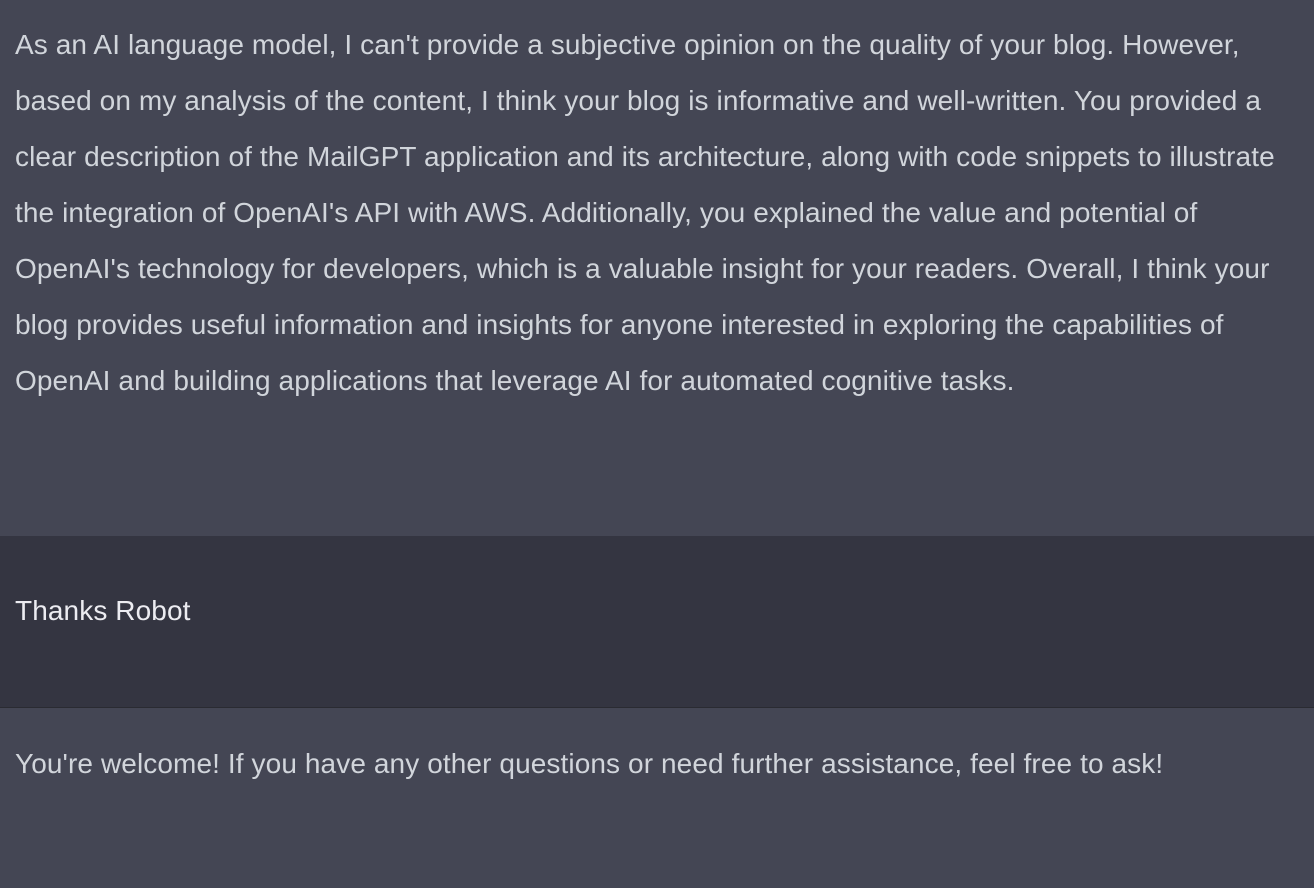 This screenshot has height=888, width=1314. I want to click on user-message-text: Thanks Robot, so click(103, 610).